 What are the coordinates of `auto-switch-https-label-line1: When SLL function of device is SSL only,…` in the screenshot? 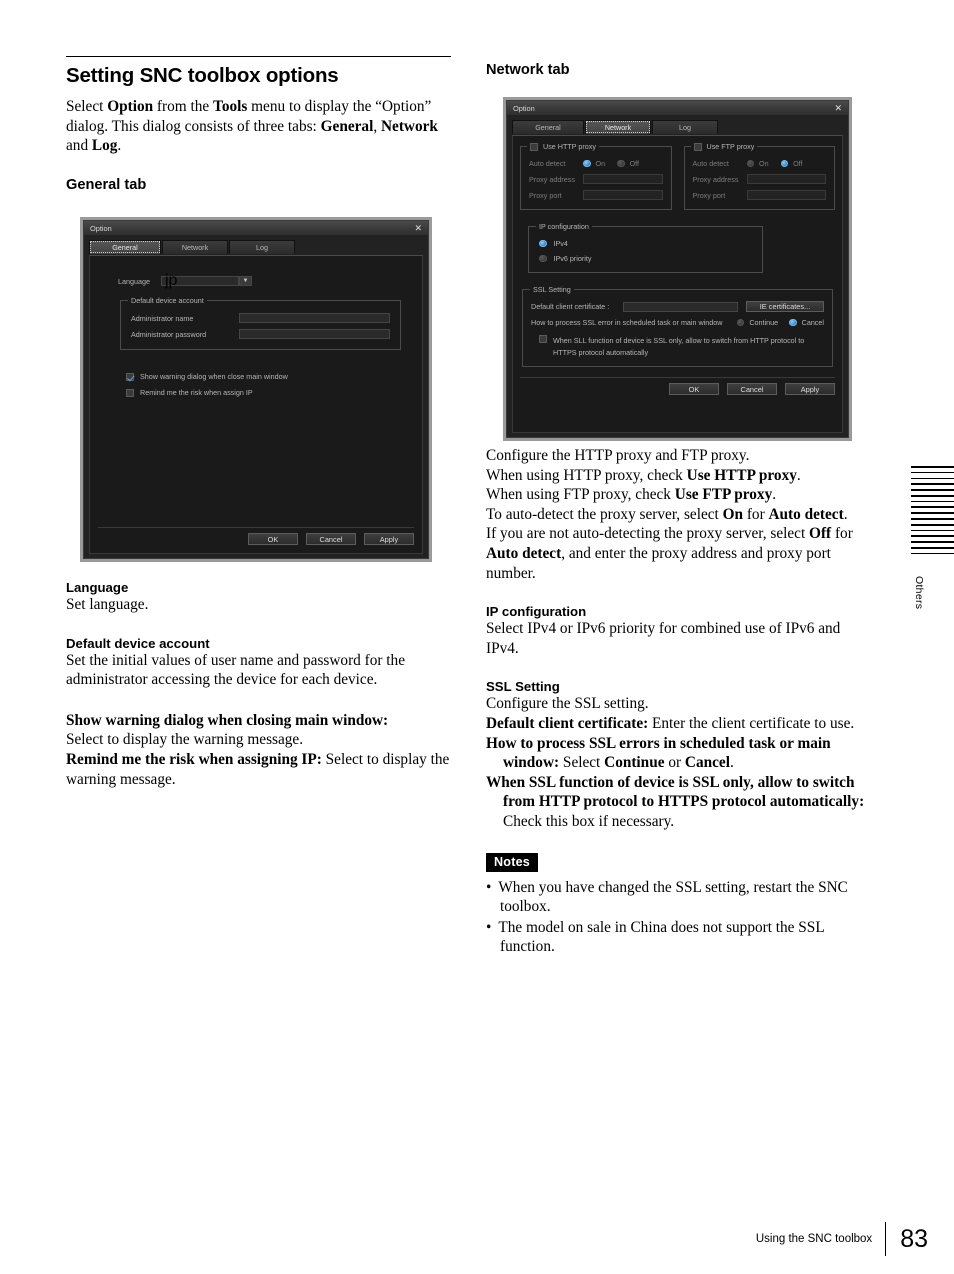 It's located at (679, 340).